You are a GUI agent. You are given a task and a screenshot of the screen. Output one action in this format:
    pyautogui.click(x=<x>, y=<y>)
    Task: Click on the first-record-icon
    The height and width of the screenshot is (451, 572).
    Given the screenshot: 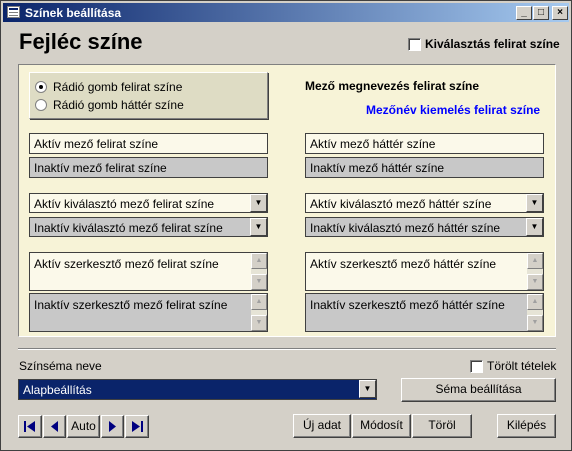 What is the action you would take?
    pyautogui.click(x=29, y=426)
    